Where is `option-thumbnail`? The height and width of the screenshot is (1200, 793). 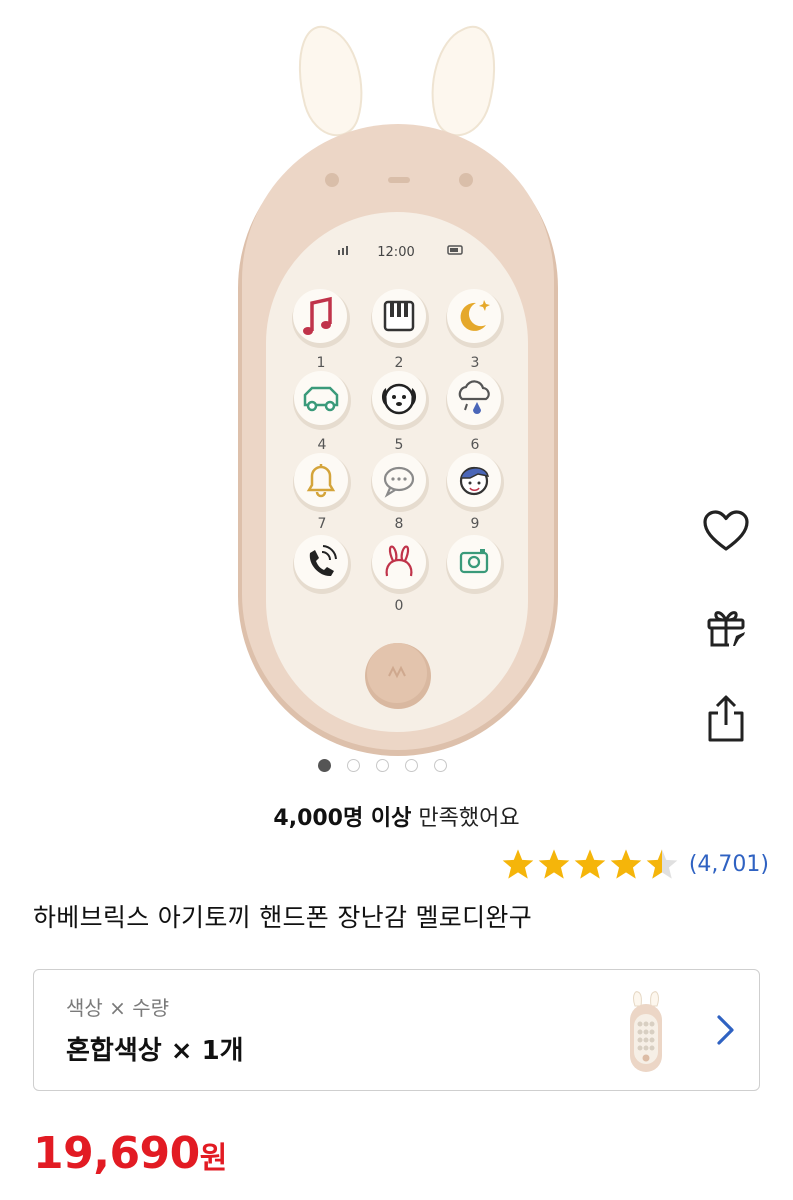
option-thumbnail is located at coordinates (646, 1031).